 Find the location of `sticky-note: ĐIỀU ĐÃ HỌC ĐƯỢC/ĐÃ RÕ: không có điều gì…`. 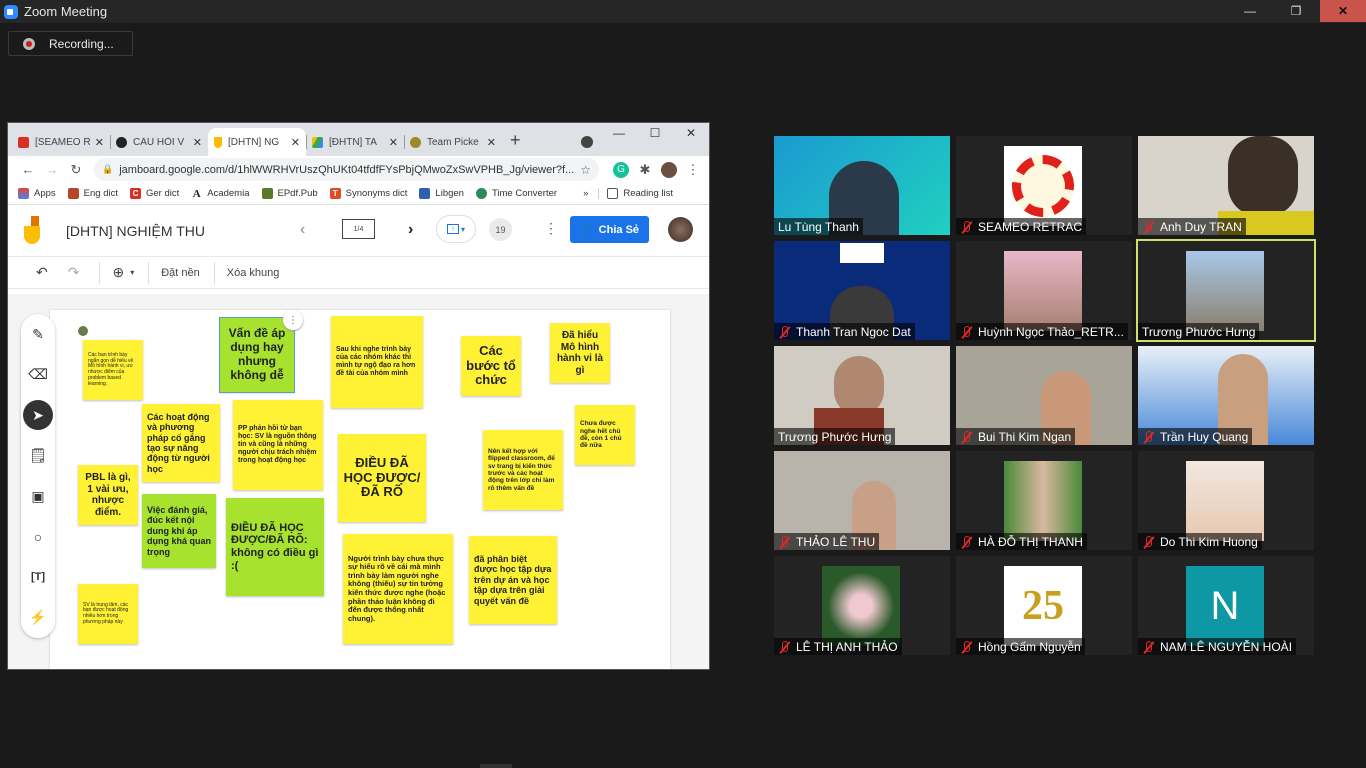

sticky-note: ĐIỀU ĐÃ HỌC ĐƯỢC/ĐÃ RÕ: không có điều gì… is located at coordinates (275, 547).